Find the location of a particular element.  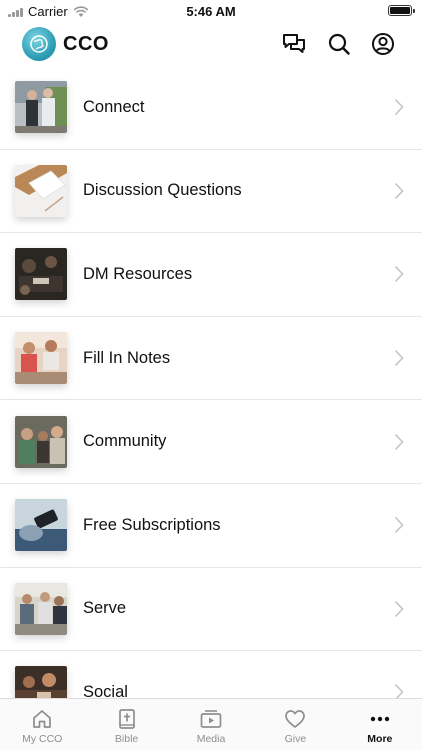

home-icon is located at coordinates (42, 719).